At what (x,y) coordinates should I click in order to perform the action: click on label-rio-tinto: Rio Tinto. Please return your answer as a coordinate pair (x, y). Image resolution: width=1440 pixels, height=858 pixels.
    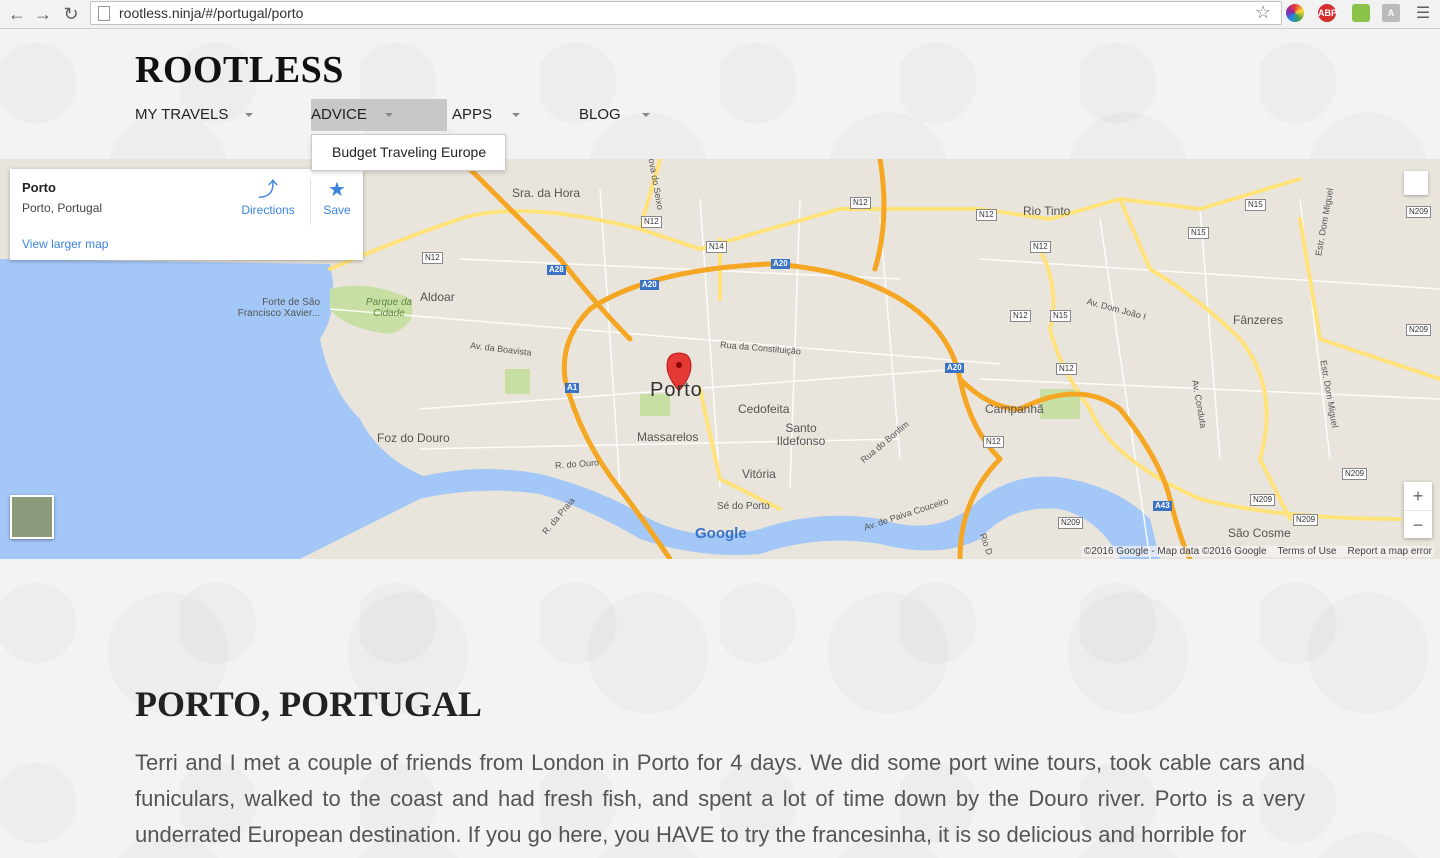
    Looking at the image, I should click on (1047, 211).